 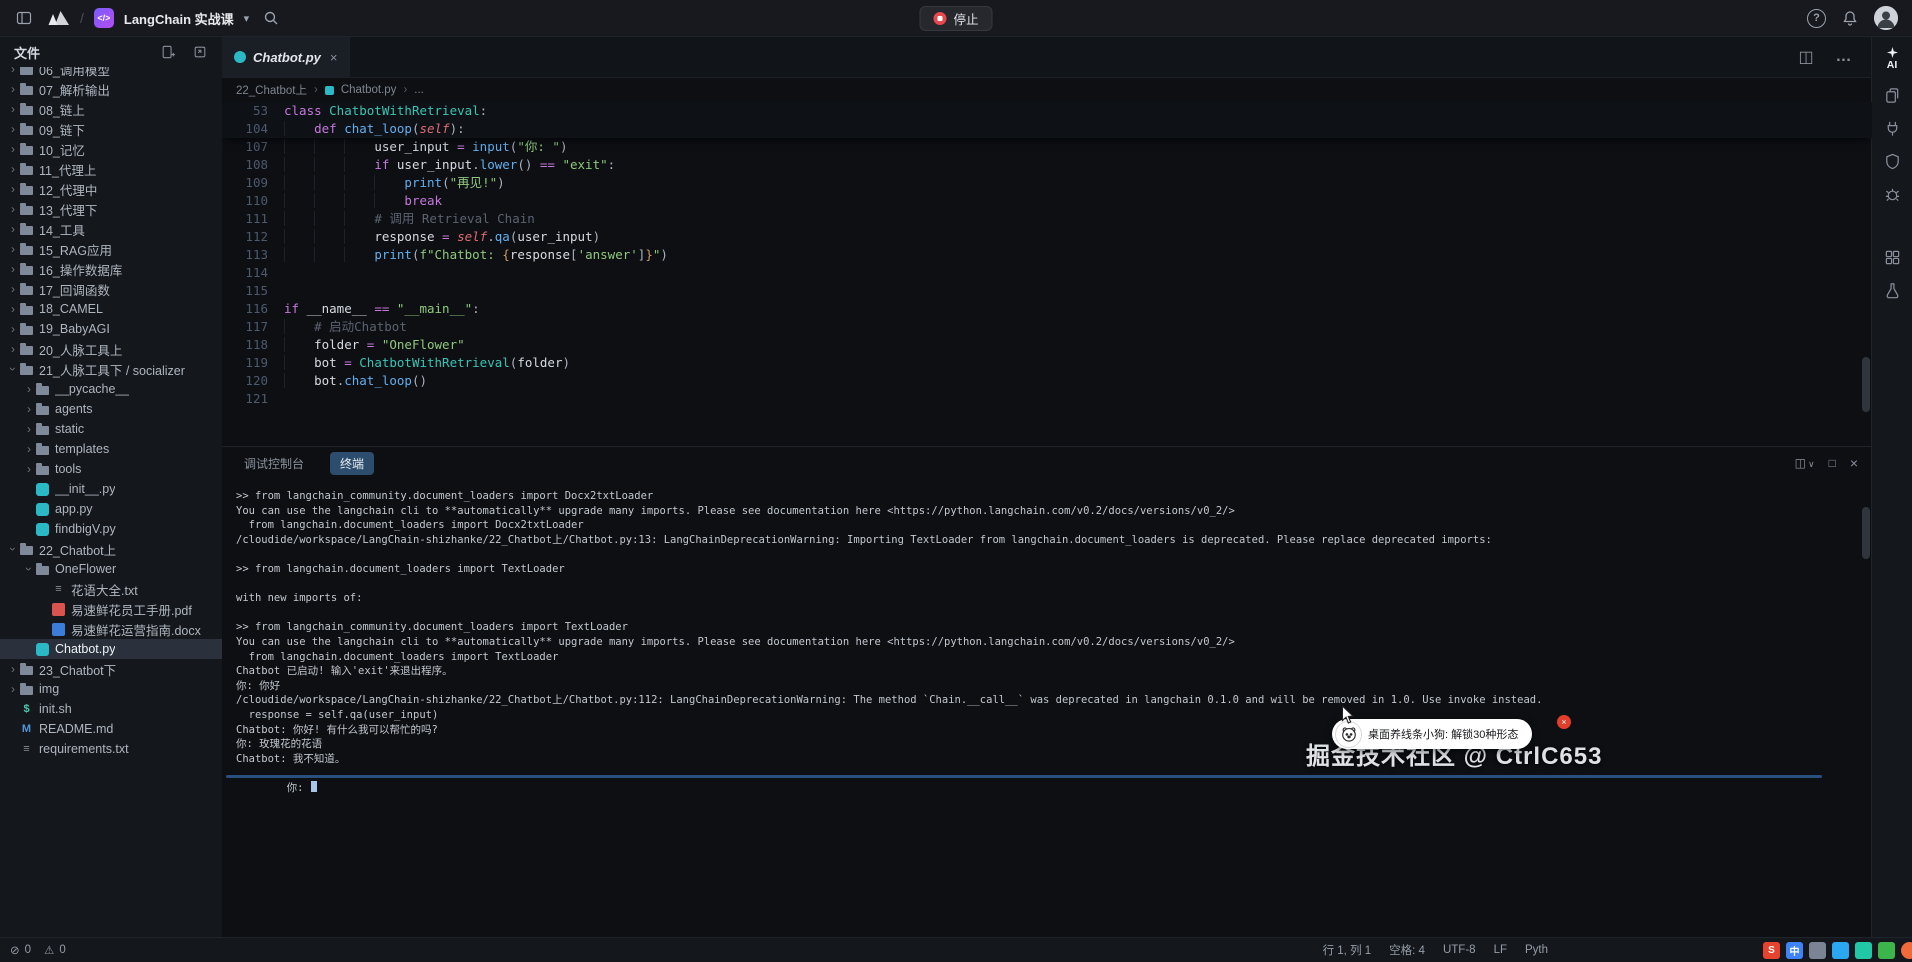 What do you see at coordinates (111, 669) in the screenshot?
I see `tree-folder-23_Chatbot下: › 23_Chatbot下` at bounding box center [111, 669].